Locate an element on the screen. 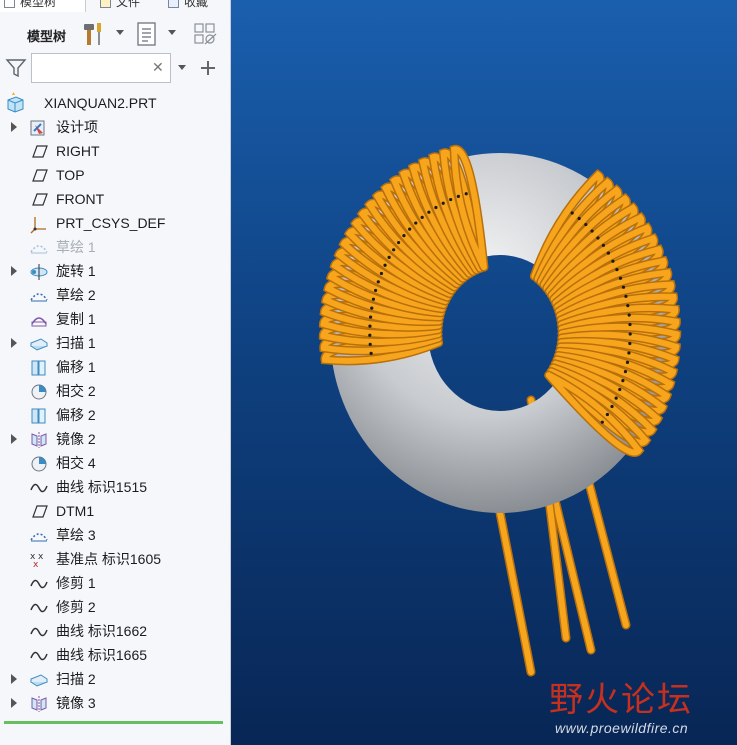 The image size is (737, 745). show-dropdown-caret is located at coordinates (172, 32).